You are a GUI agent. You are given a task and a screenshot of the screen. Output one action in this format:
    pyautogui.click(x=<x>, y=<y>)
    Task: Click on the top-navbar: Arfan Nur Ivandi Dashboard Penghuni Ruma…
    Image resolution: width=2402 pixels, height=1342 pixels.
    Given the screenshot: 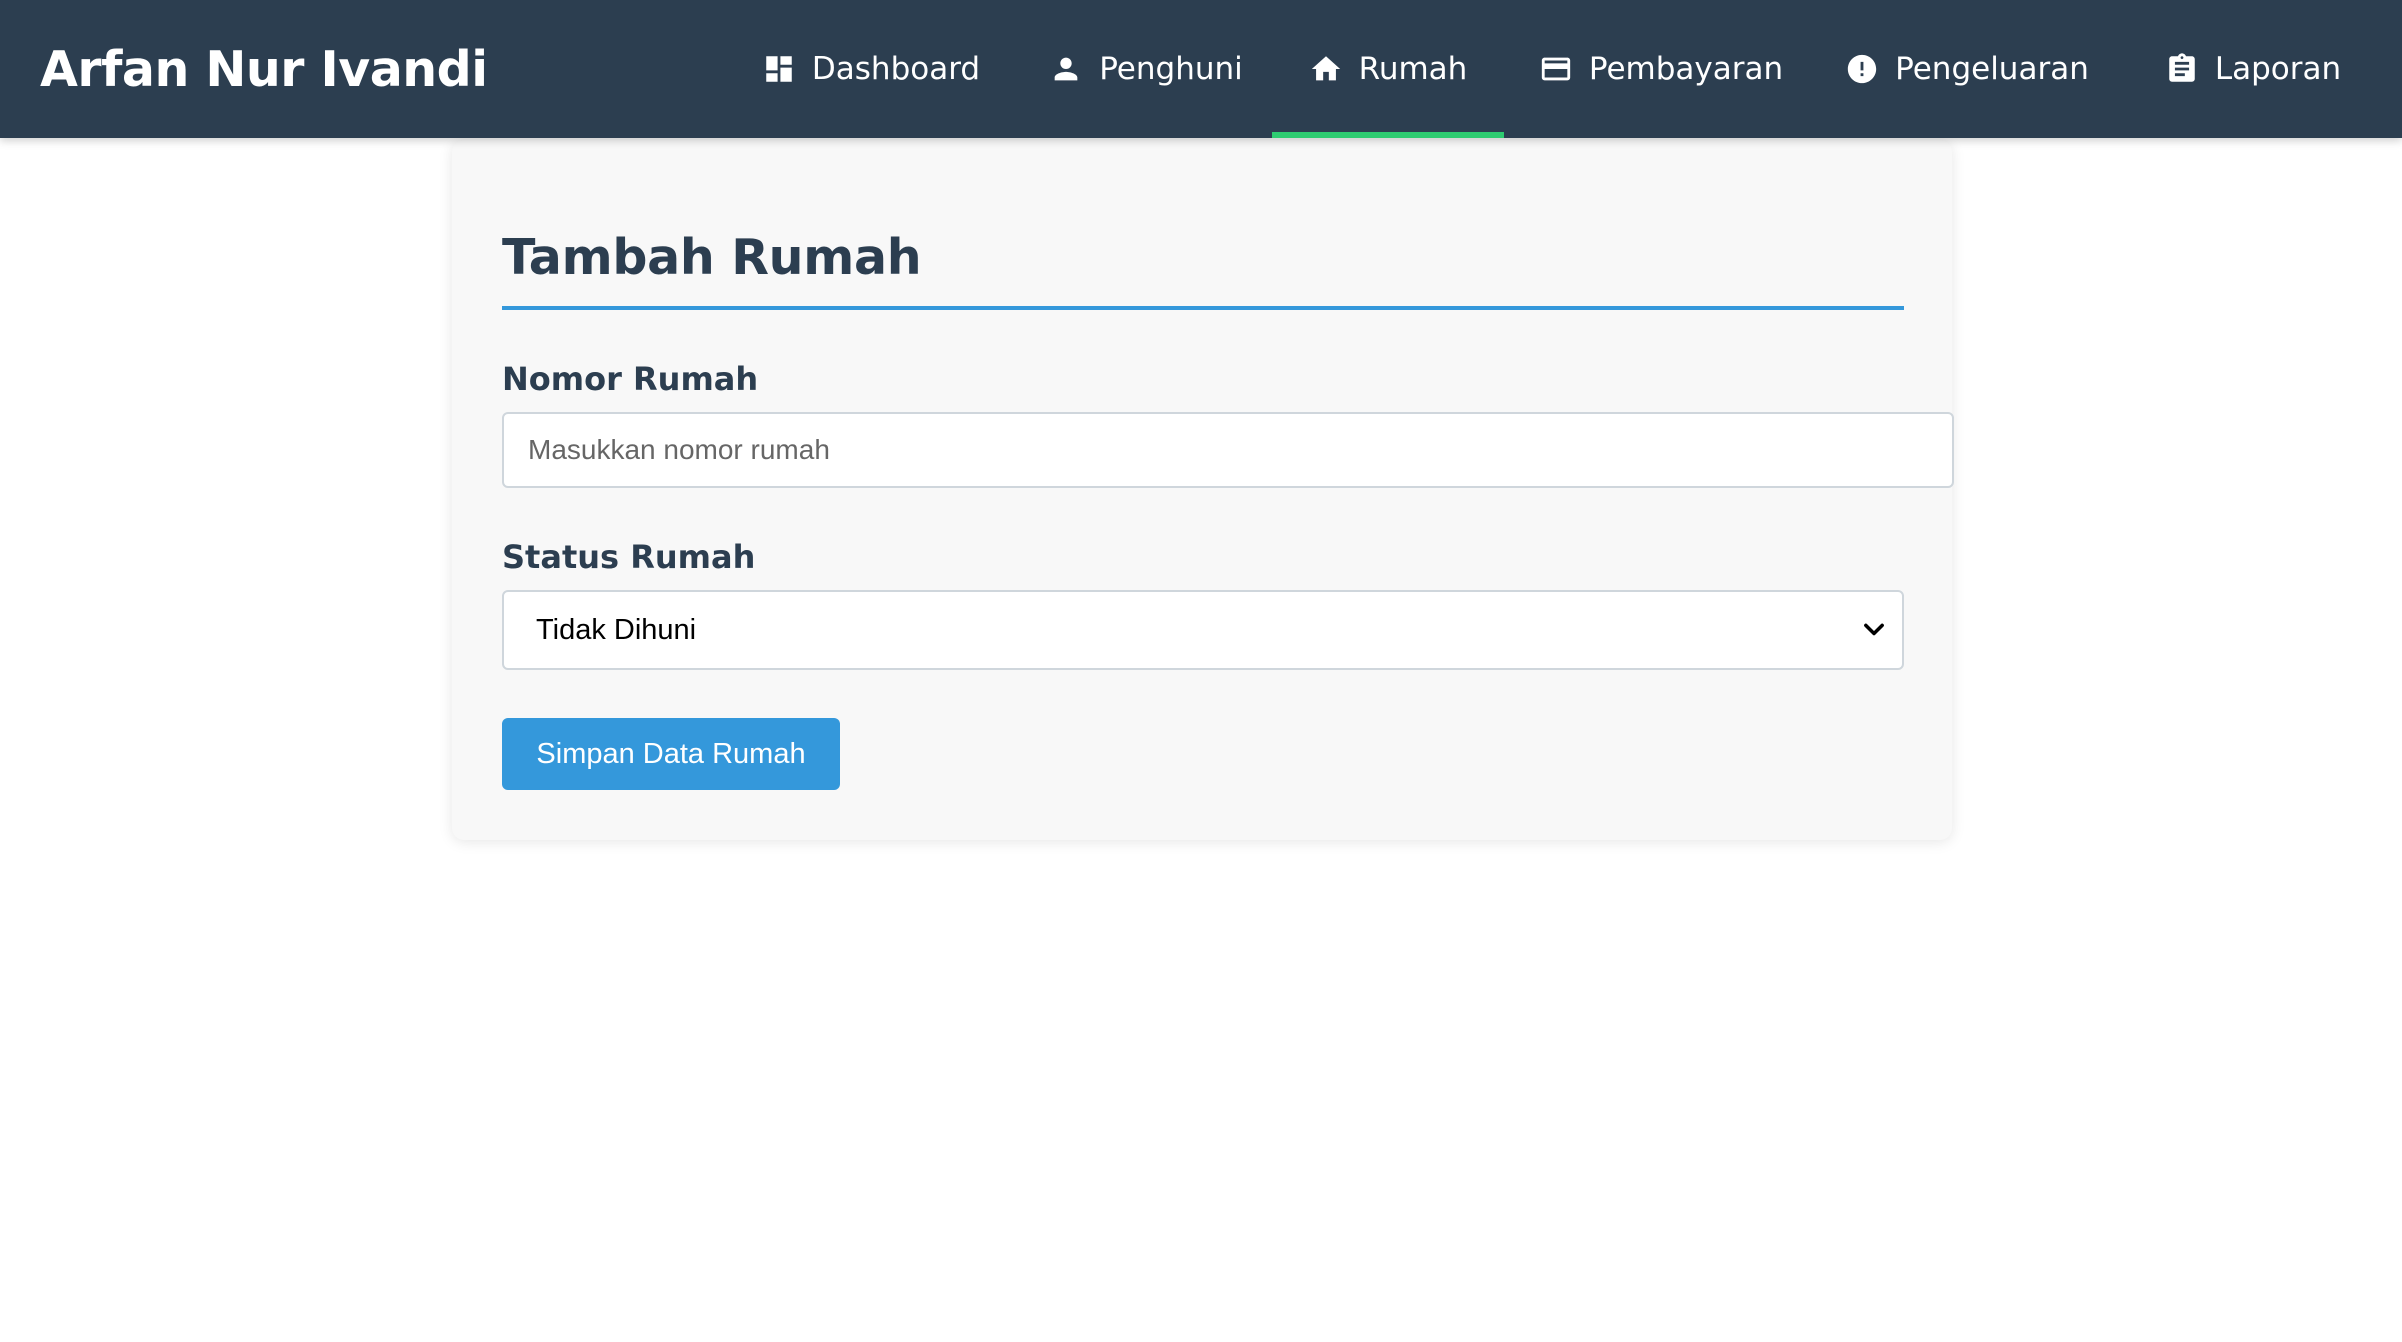 What is the action you would take?
    pyautogui.click(x=1201, y=69)
    